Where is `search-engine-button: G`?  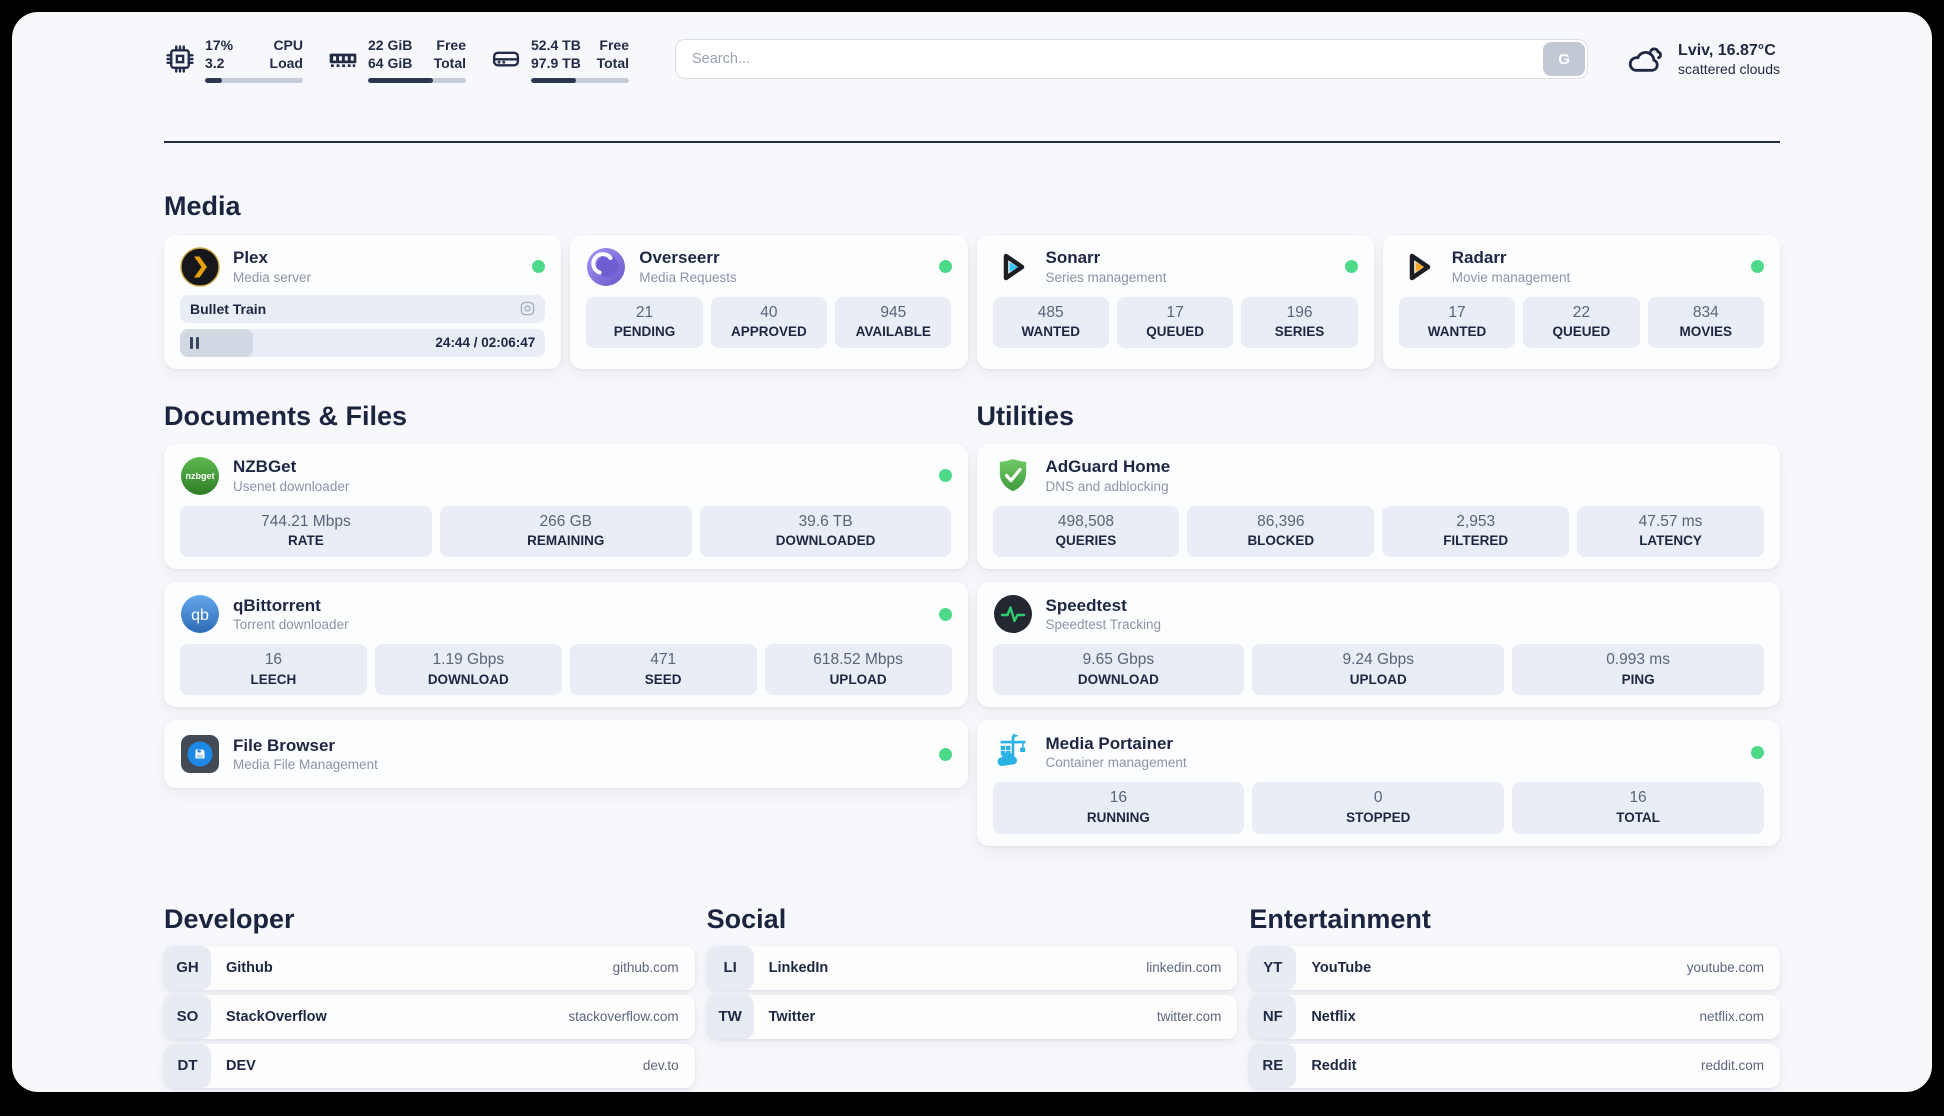 search-engine-button: G is located at coordinates (1564, 59).